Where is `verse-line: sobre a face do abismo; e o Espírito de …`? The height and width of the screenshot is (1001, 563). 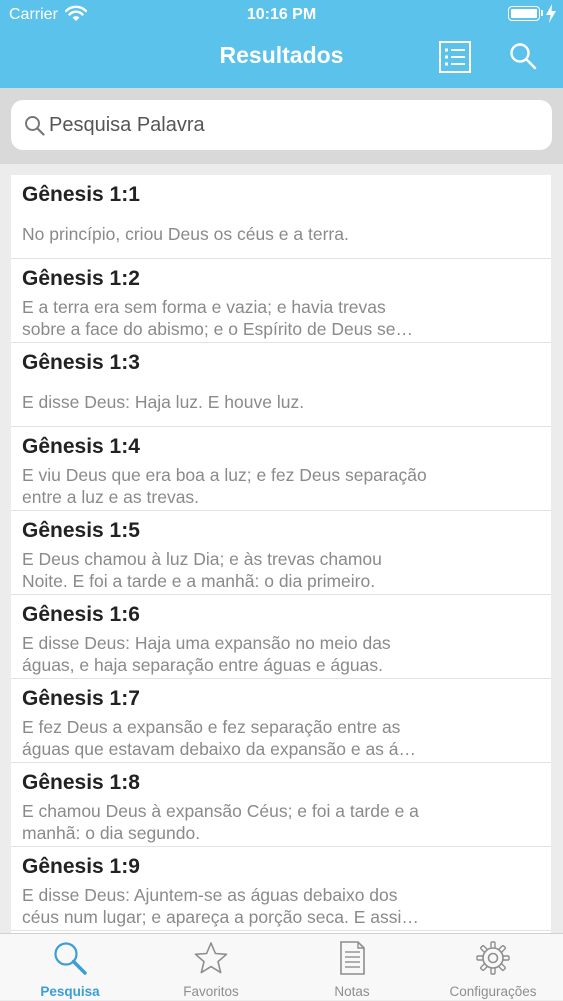
verse-line: sobre a face do abismo; e o Espírito de … is located at coordinates (218, 329).